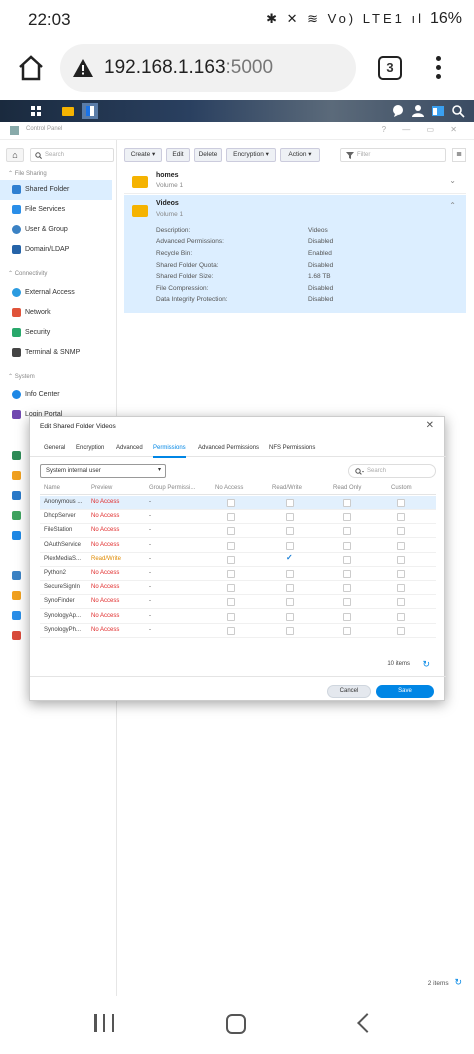 The width and height of the screenshot is (474, 1054). I want to click on cancel-button: Cancel, so click(349, 691).